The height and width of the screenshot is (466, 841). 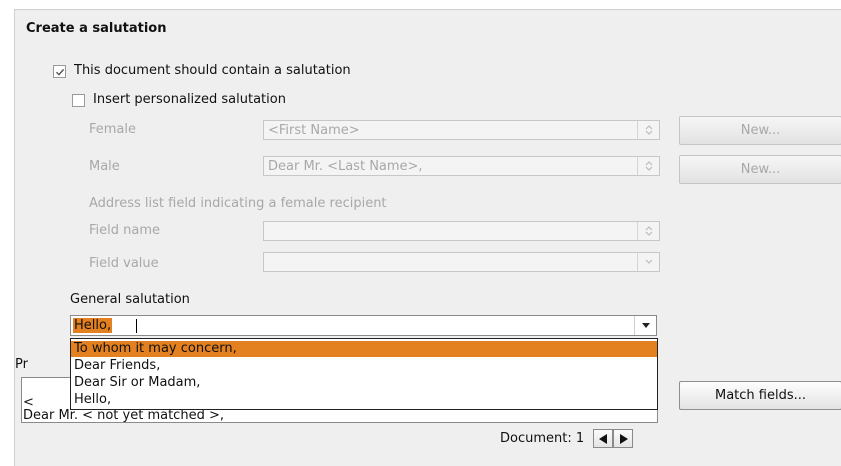 What do you see at coordinates (21, 364) in the screenshot?
I see `preview-label-fragment: Pr` at bounding box center [21, 364].